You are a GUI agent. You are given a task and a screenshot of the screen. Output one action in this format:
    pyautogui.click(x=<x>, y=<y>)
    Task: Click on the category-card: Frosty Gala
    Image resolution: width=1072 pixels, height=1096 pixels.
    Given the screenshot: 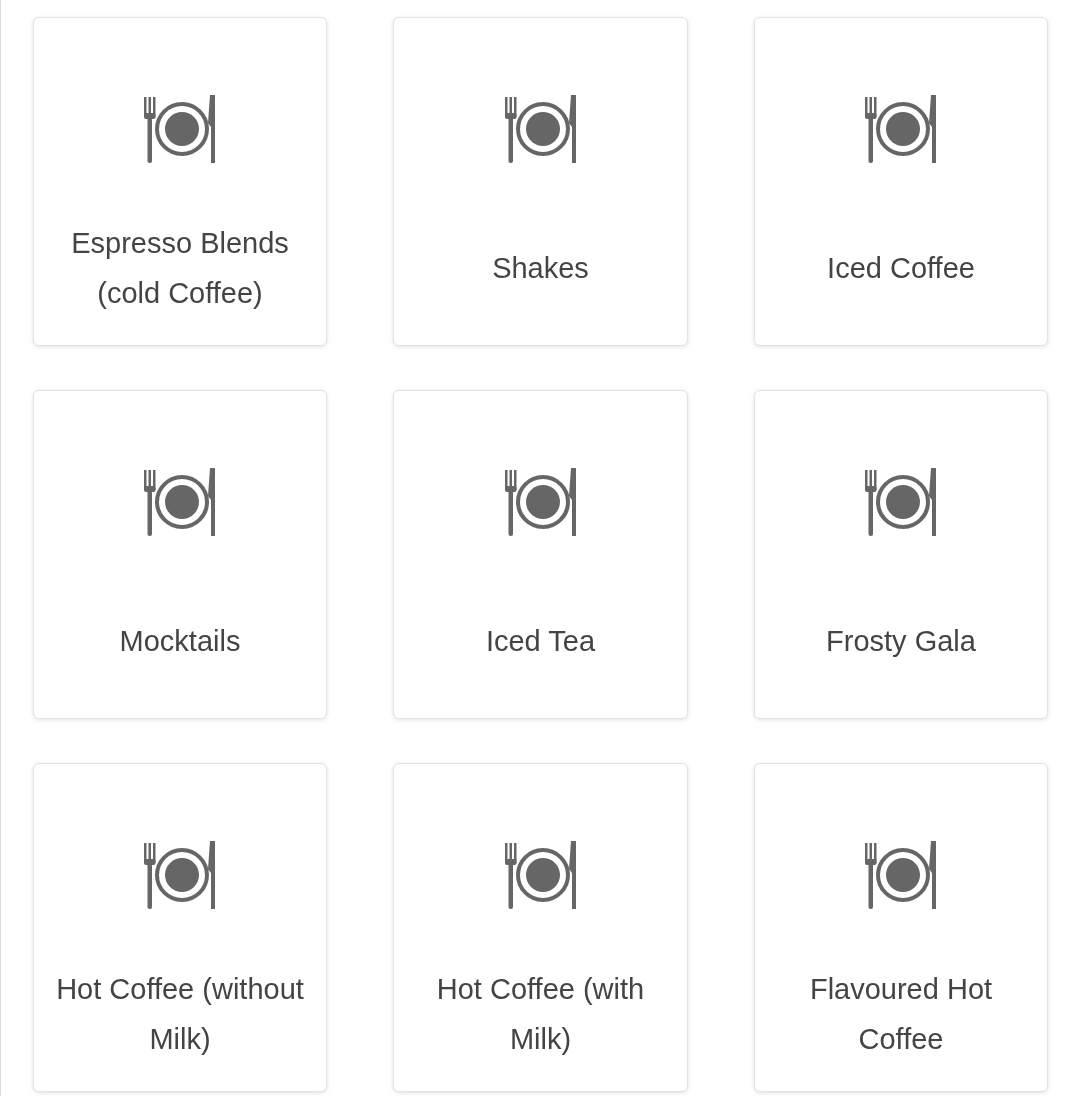 What is the action you would take?
    pyautogui.click(x=901, y=554)
    